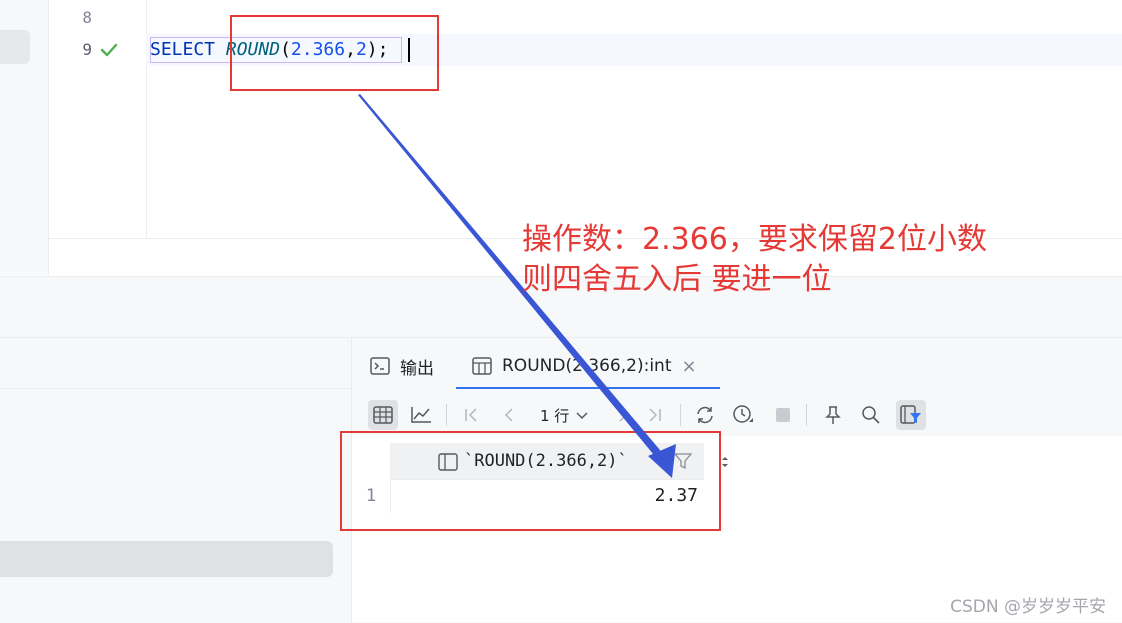  Describe the element at coordinates (176, 480) in the screenshot. I see `services-sidebar` at that location.